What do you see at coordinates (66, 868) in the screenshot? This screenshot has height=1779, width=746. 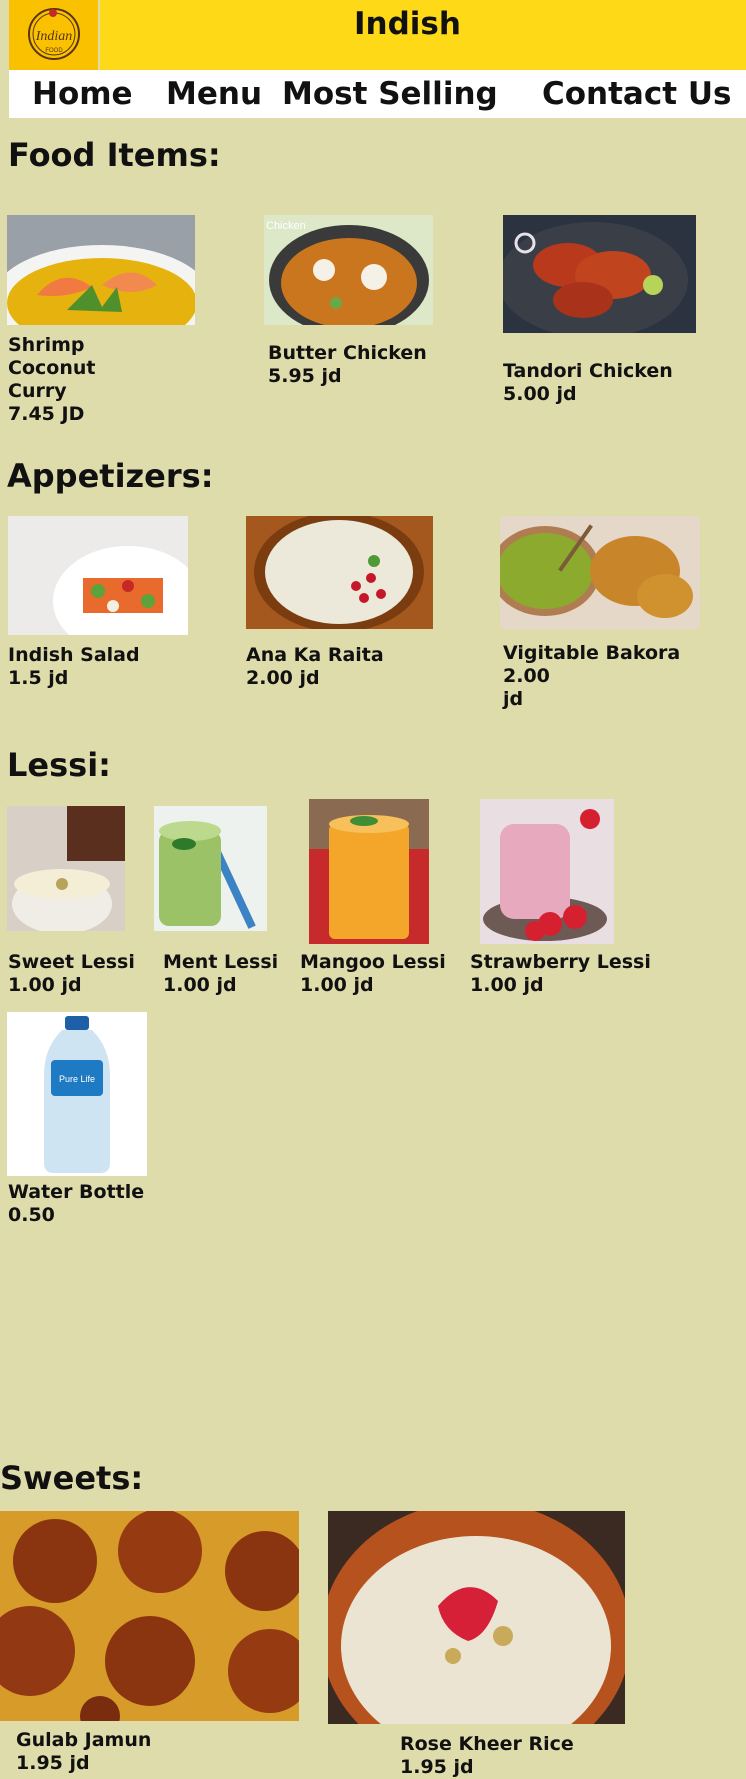 I see `sweet-lessi-image` at bounding box center [66, 868].